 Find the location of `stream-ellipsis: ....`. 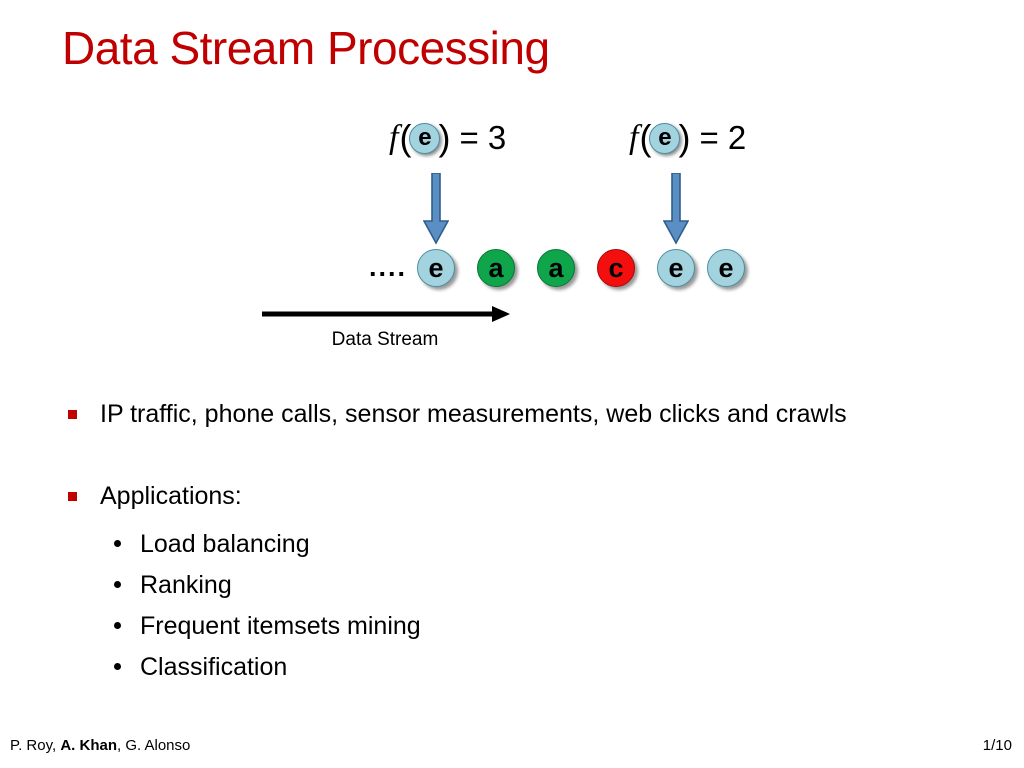

stream-ellipsis: .... is located at coordinates (388, 267).